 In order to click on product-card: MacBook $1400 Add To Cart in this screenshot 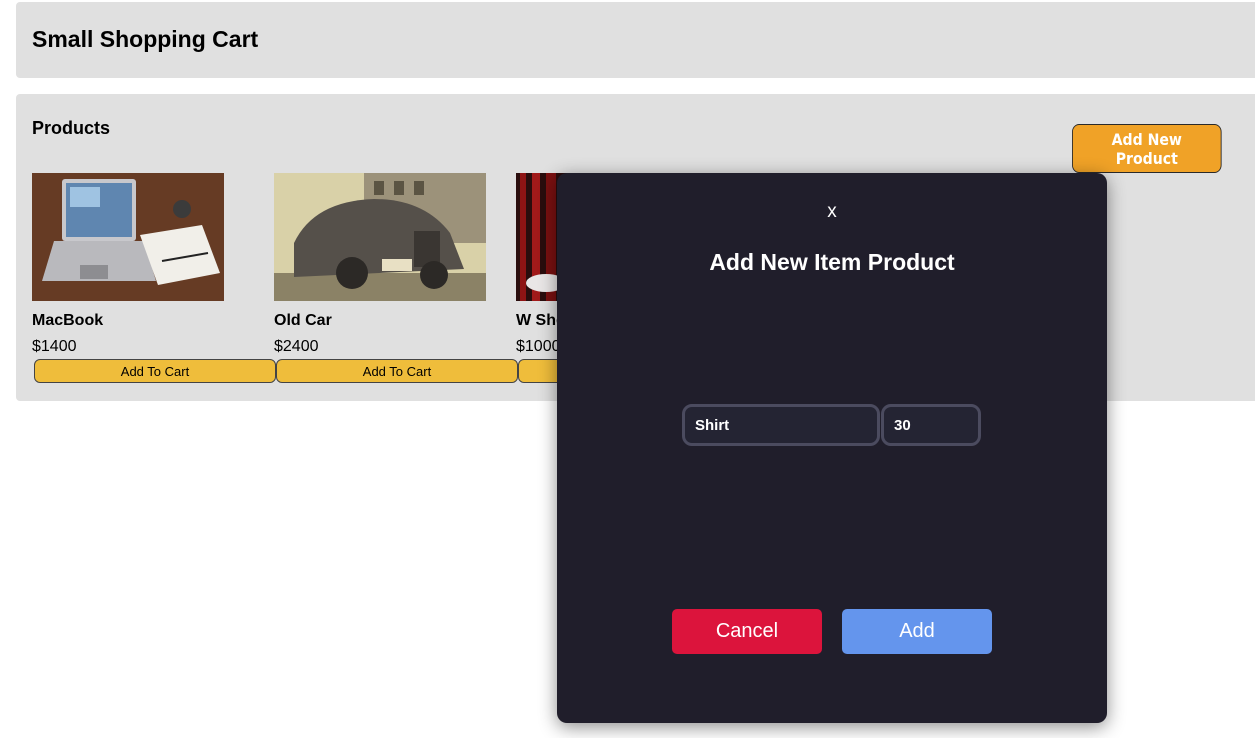, I will do `click(154, 278)`.